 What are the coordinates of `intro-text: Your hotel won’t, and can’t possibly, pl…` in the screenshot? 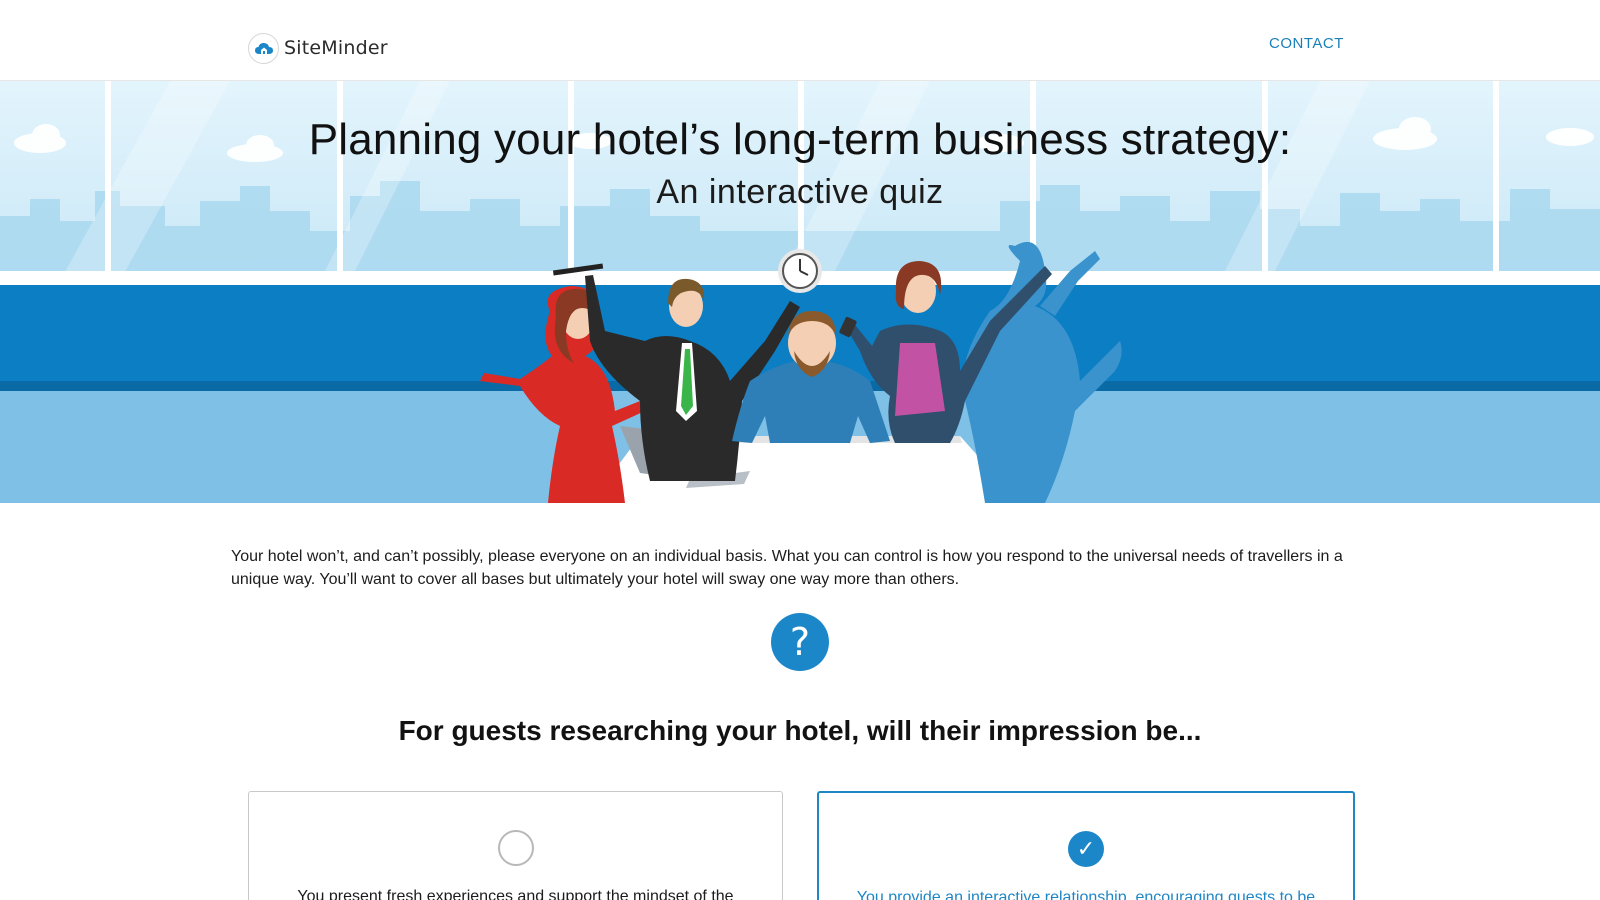 It's located at (787, 568).